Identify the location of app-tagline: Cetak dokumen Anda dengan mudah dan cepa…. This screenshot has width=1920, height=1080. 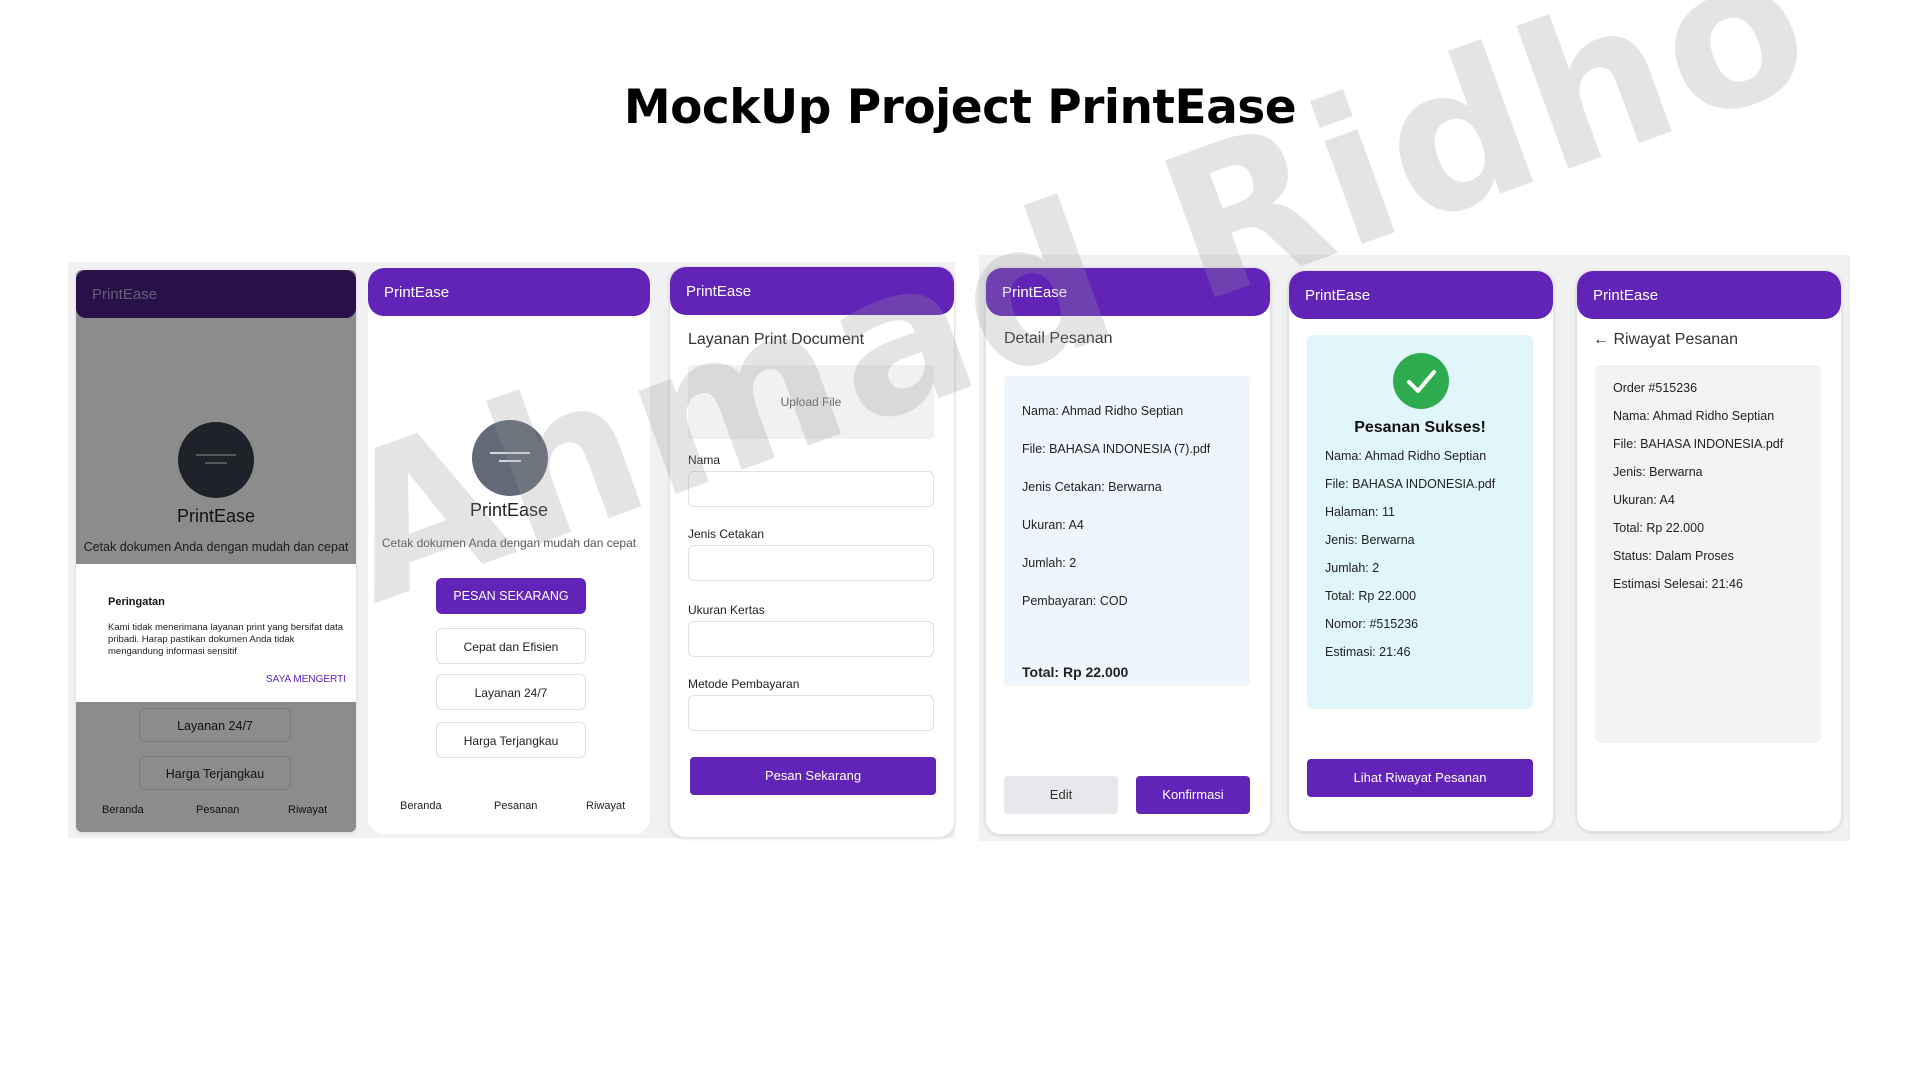
(509, 543).